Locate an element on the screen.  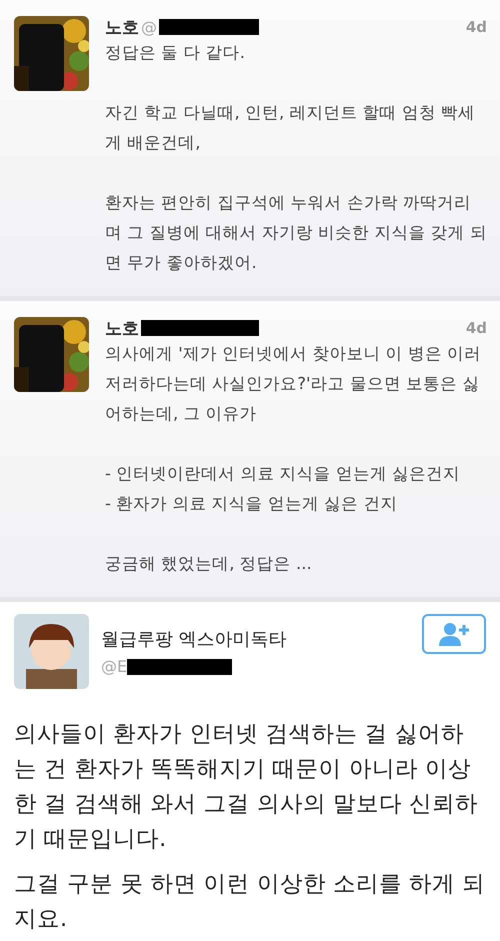
tweet-text: 의사에게 '제가 인터넷에서 찾아보니 이 병은 이러 저러하다는데 사실인가요?'라고 물으면 보통은 싫어하는데, 그 이유가 is located at coordinates (293, 384).